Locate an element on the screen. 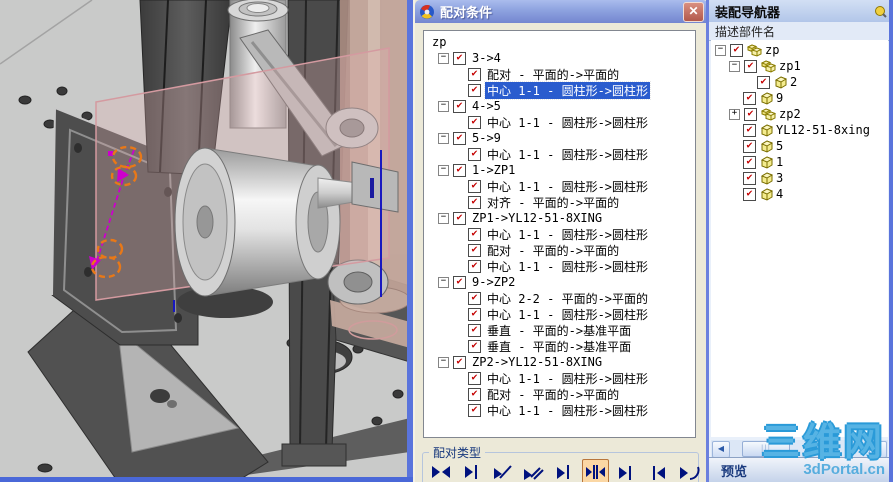 The width and height of the screenshot is (893, 482). mate-pair-row: − ZP1->YL12-51-8XING is located at coordinates (561, 218).